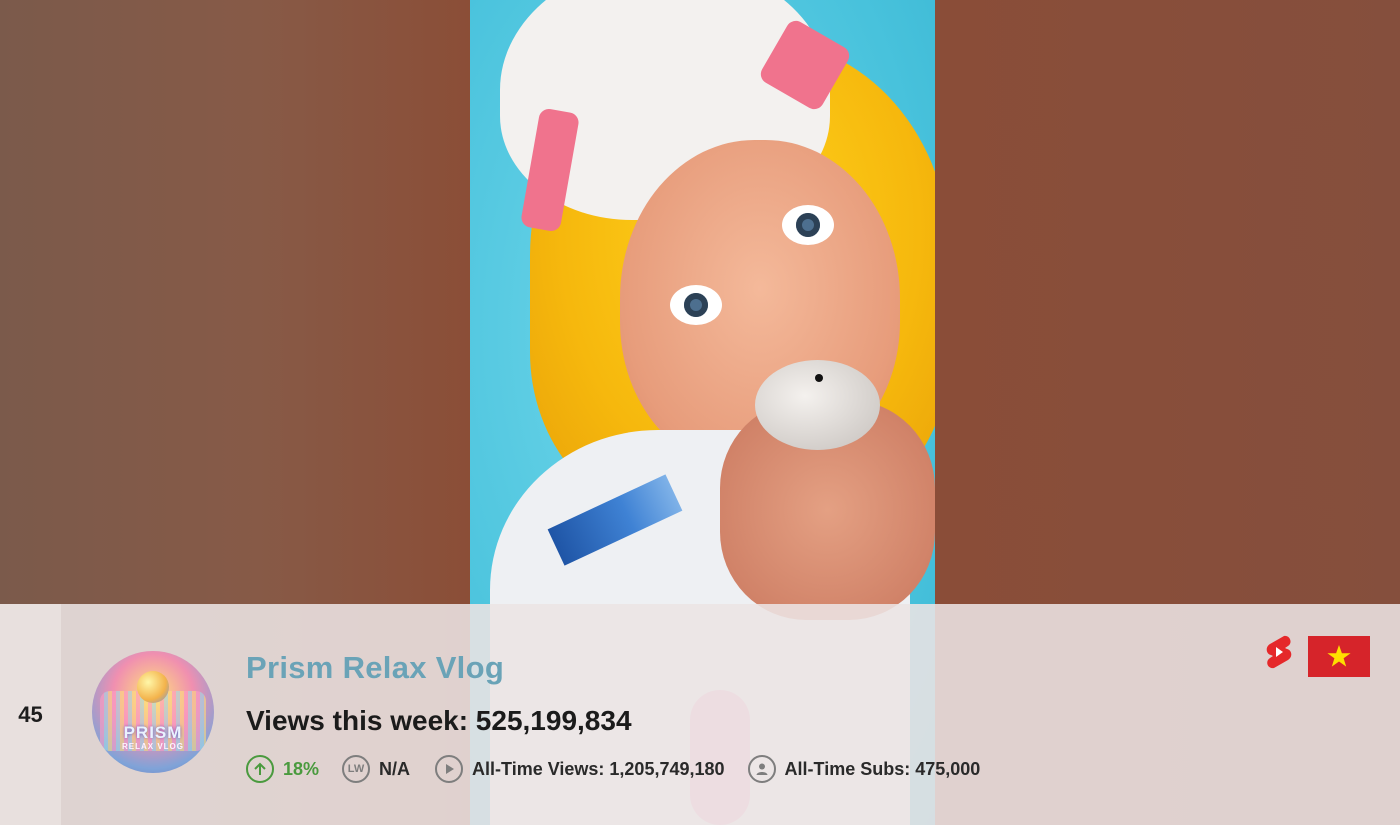  I want to click on all-time-views-value: All-Time Views: 1,205,749,180, so click(598, 768).